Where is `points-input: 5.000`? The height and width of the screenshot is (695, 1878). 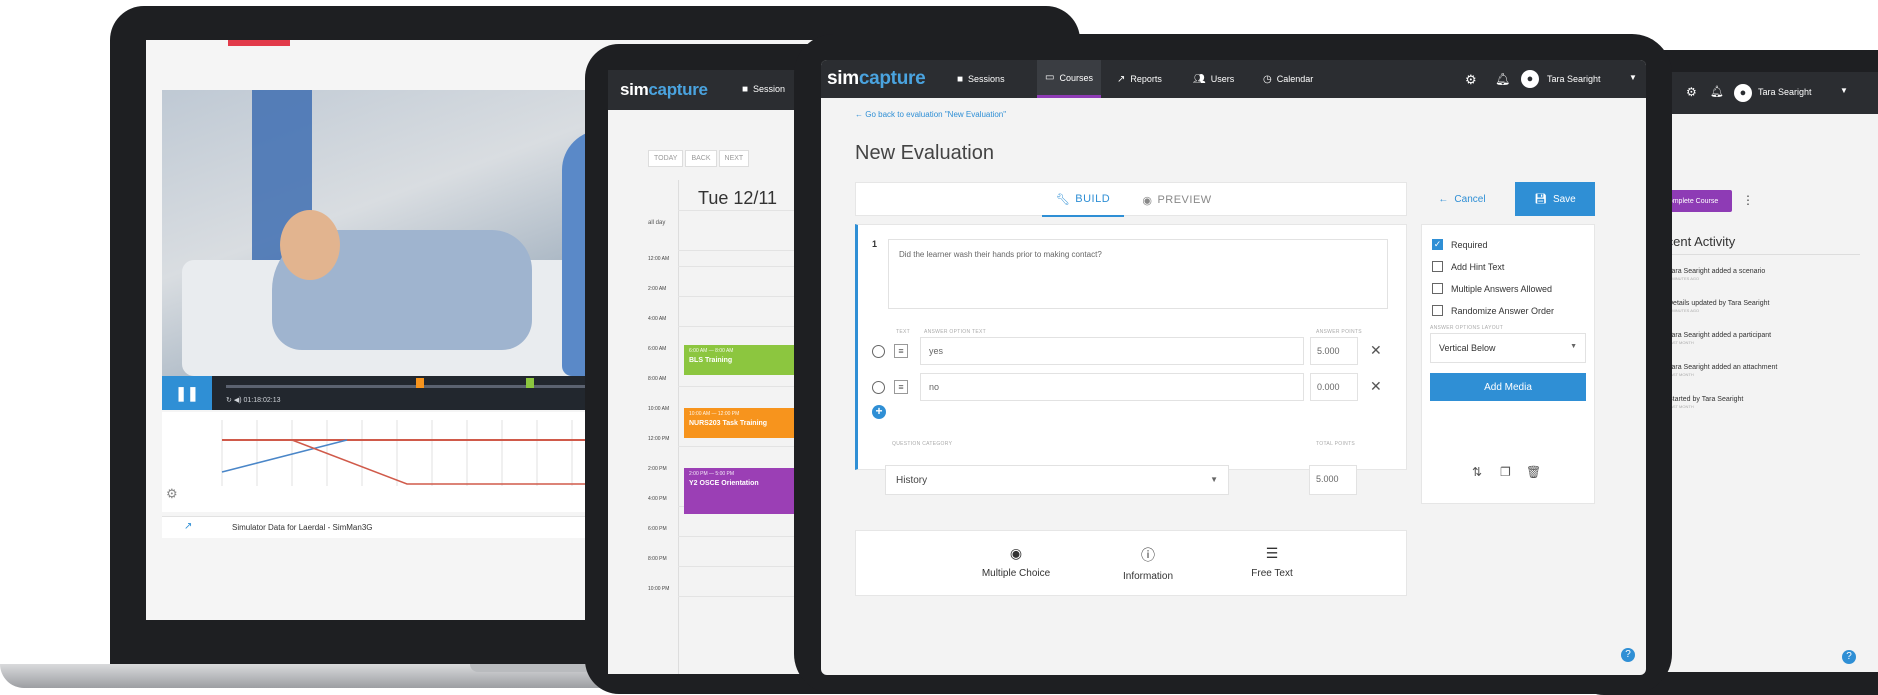
points-input: 5.000 is located at coordinates (1334, 351).